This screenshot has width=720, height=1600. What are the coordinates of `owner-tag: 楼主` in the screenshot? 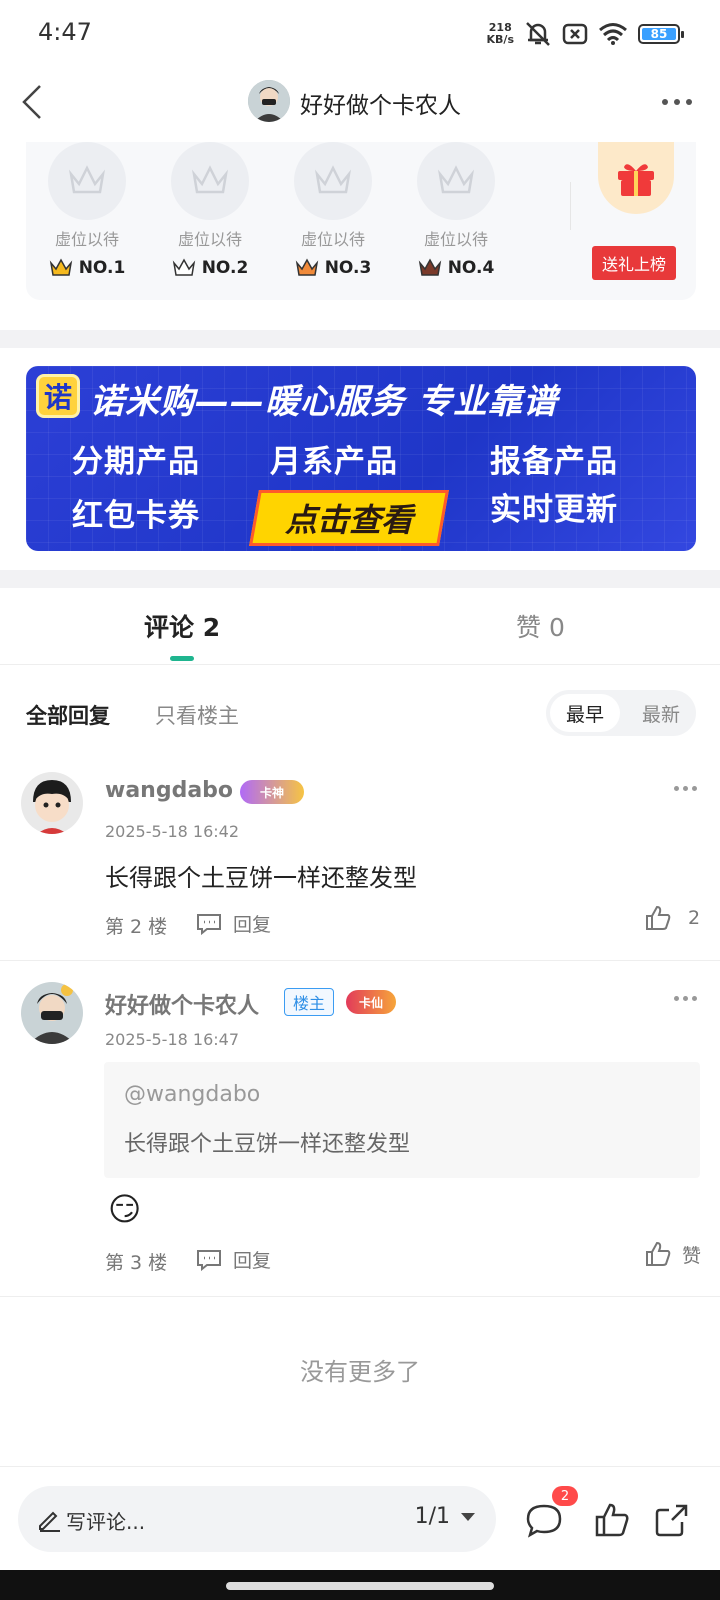 It's located at (309, 1002).